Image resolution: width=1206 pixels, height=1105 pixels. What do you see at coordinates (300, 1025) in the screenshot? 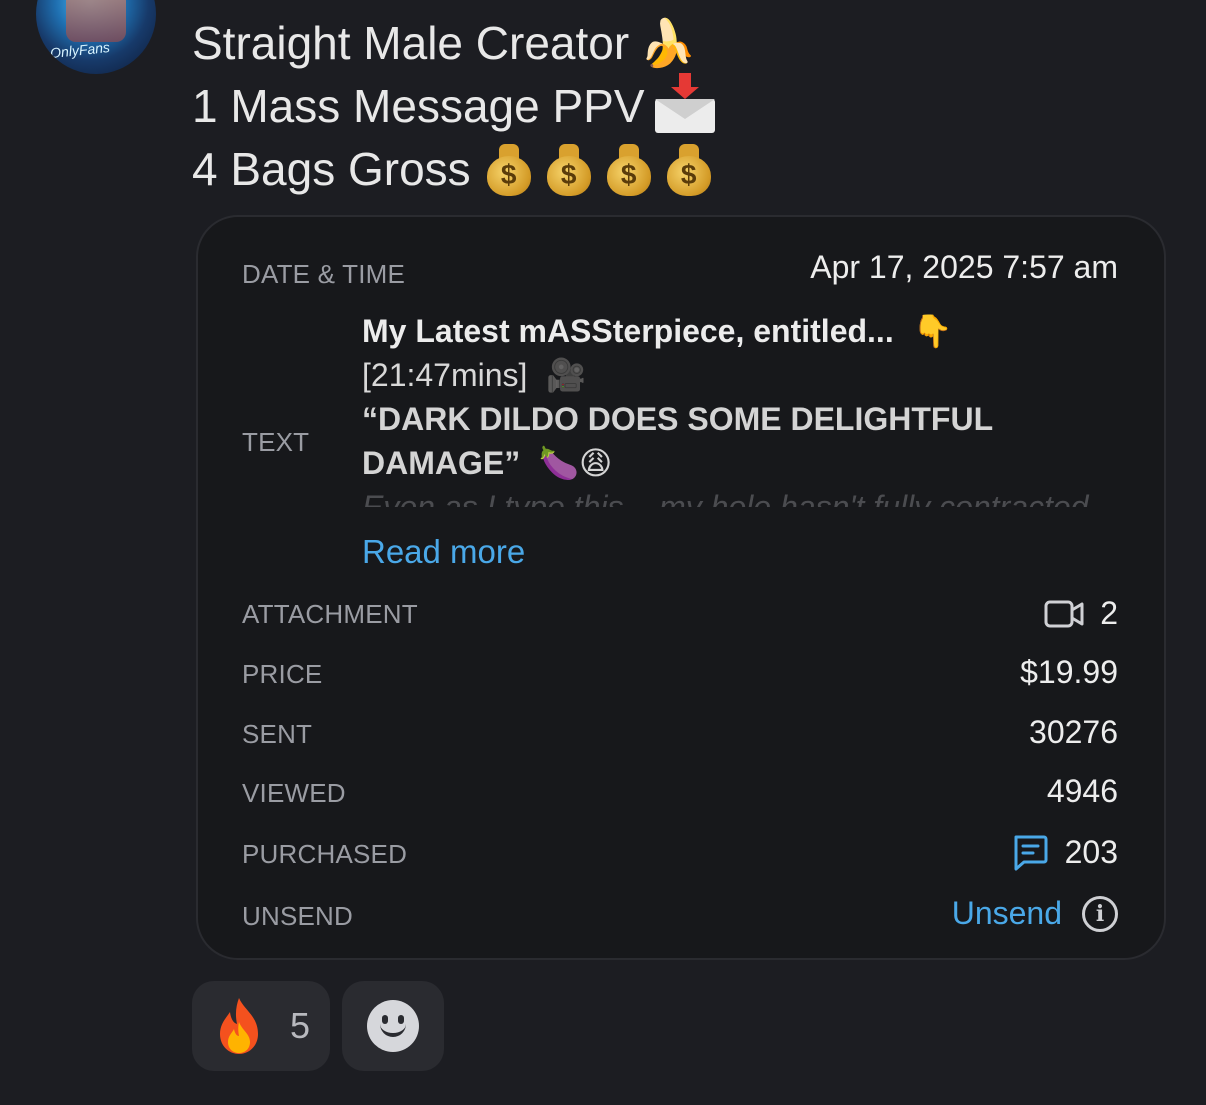
I see `fire-reaction-count: 5` at bounding box center [300, 1025].